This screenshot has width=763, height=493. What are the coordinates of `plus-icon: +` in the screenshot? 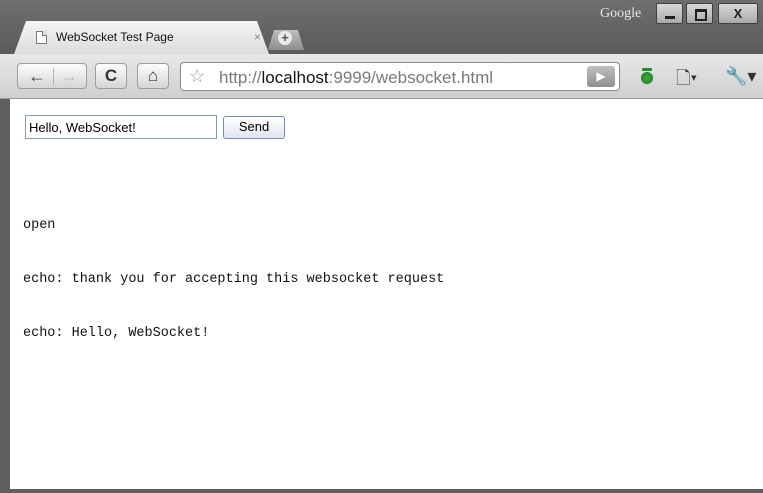 It's located at (285, 38).